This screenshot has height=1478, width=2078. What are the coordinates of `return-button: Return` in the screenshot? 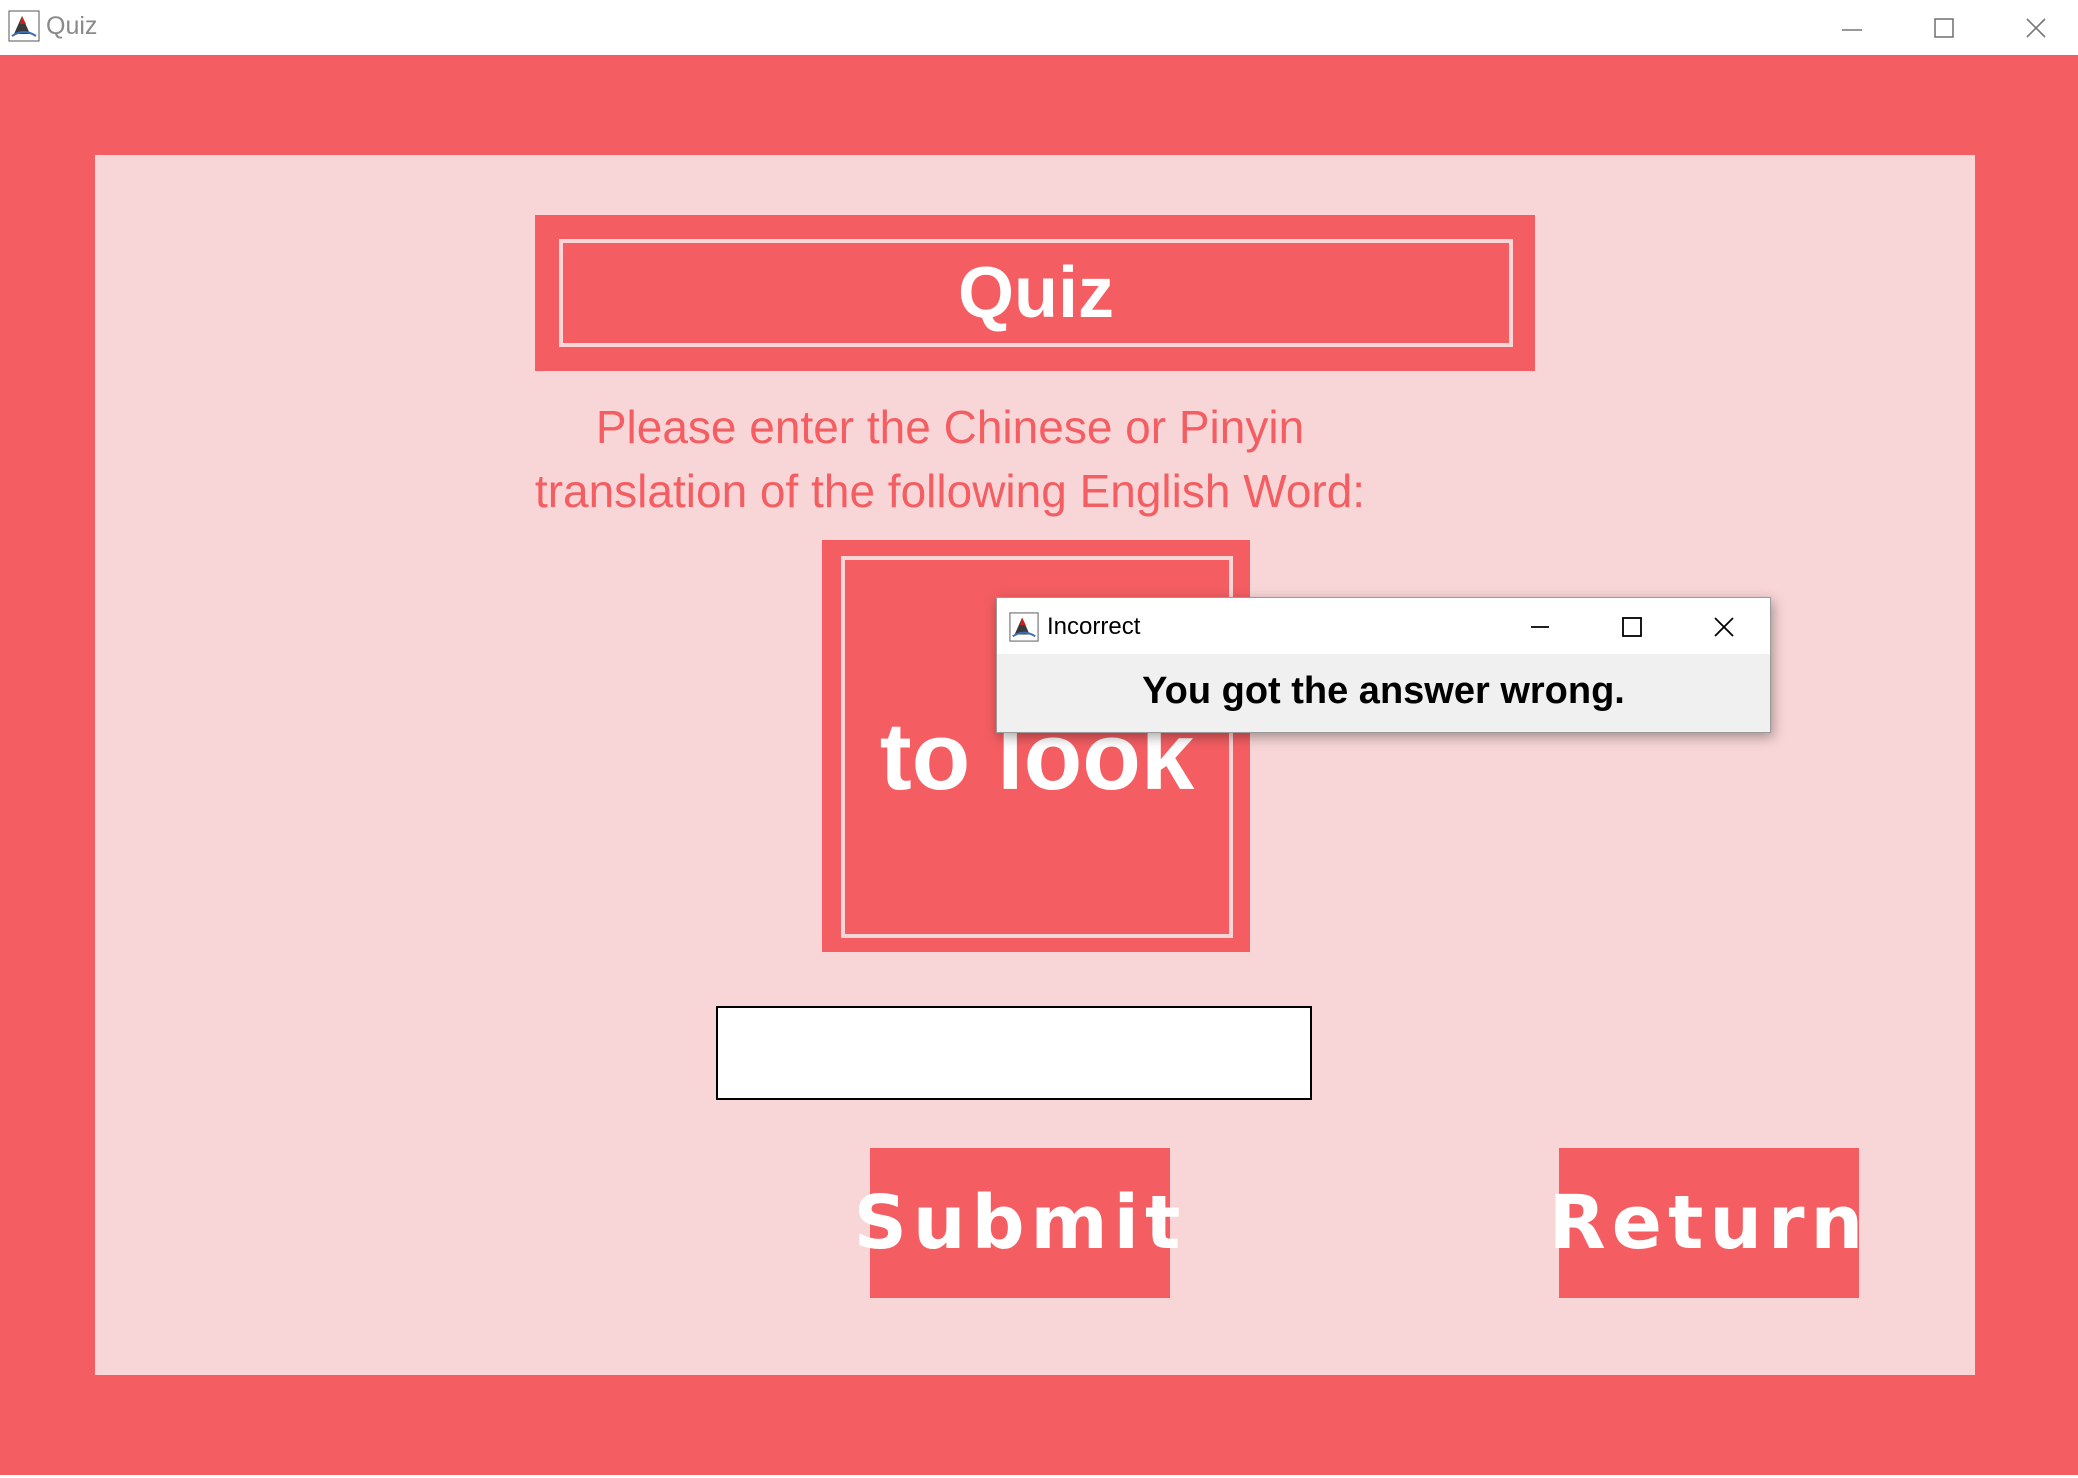 It's located at (1706, 1223).